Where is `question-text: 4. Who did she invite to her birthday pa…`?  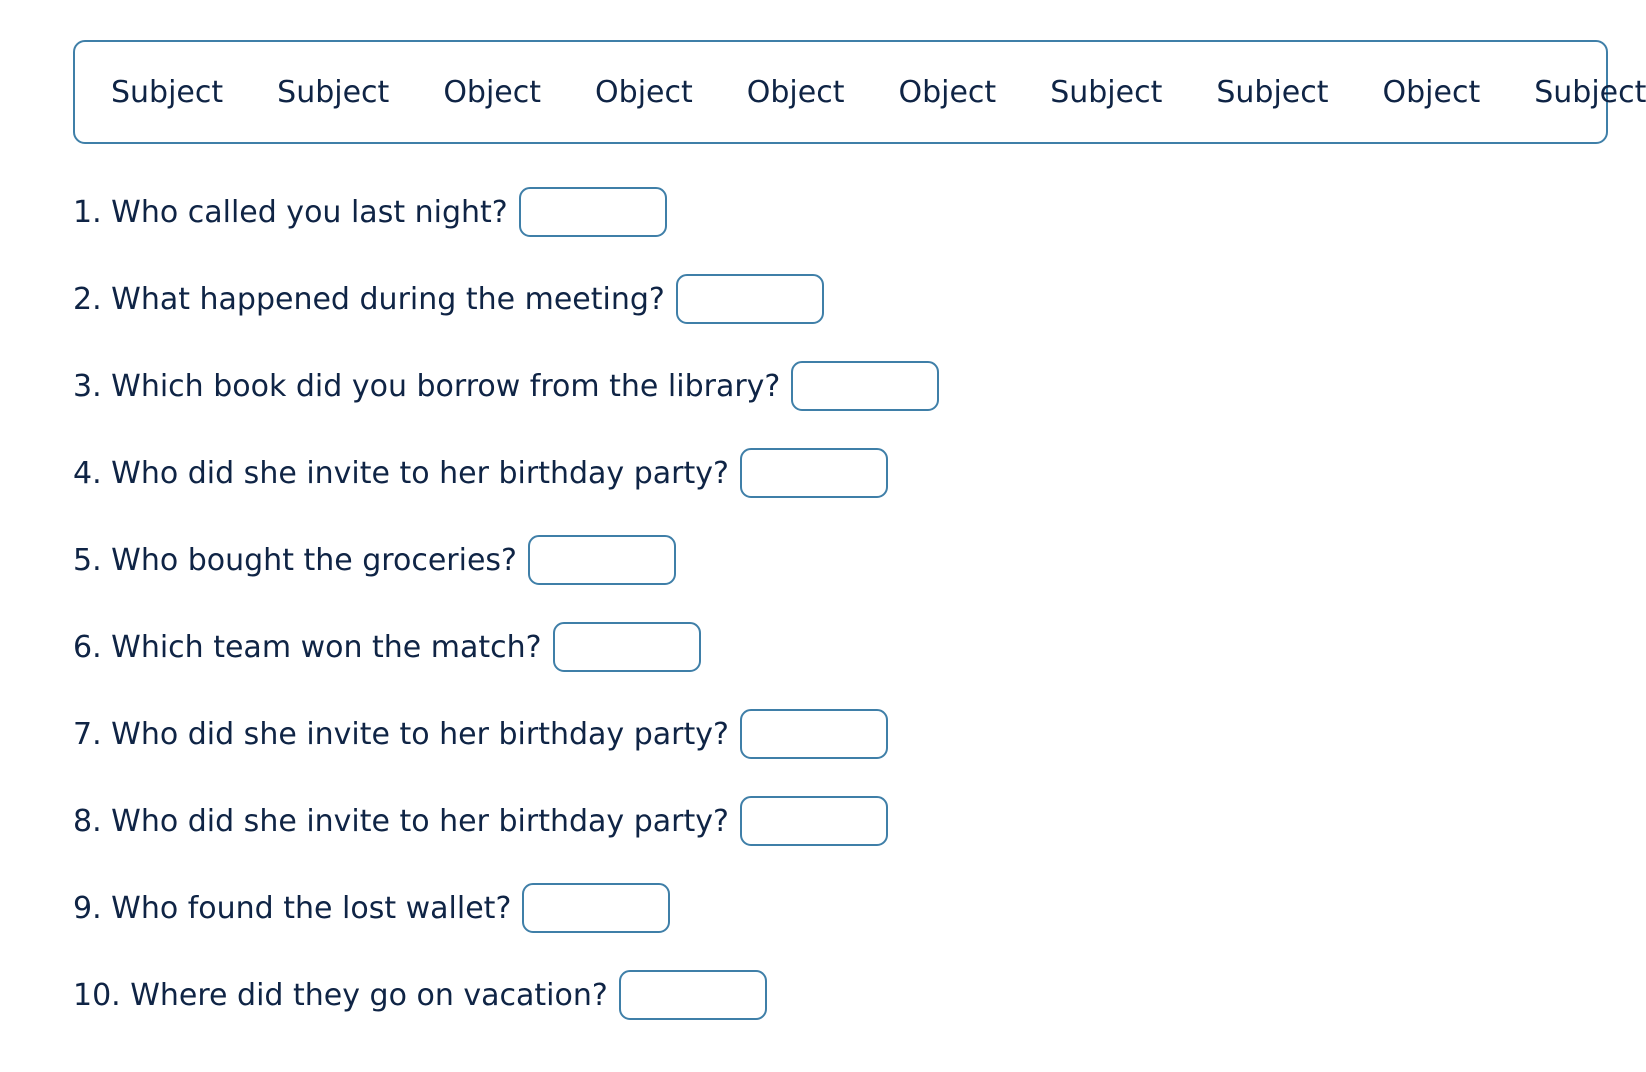
question-text: 4. Who did she invite to her birthday pa… is located at coordinates (401, 473).